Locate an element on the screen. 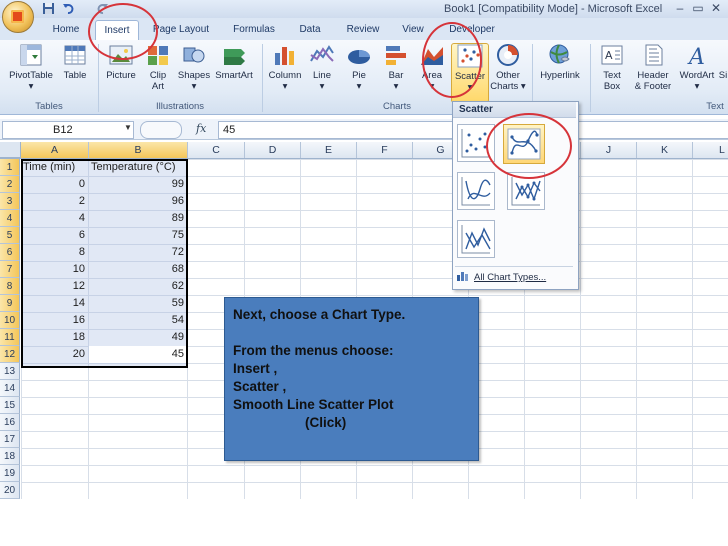 The image size is (728, 546). group-label-text: Text is located at coordinates (715, 106).